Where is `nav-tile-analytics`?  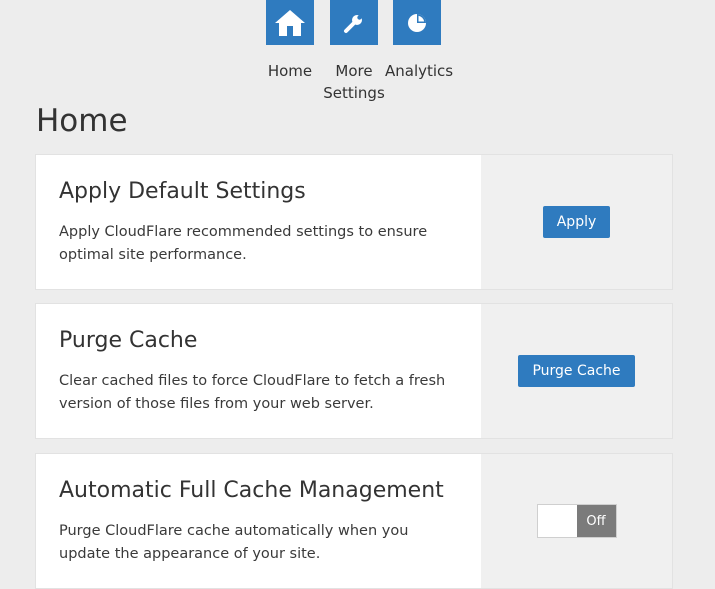
nav-tile-analytics is located at coordinates (417, 22).